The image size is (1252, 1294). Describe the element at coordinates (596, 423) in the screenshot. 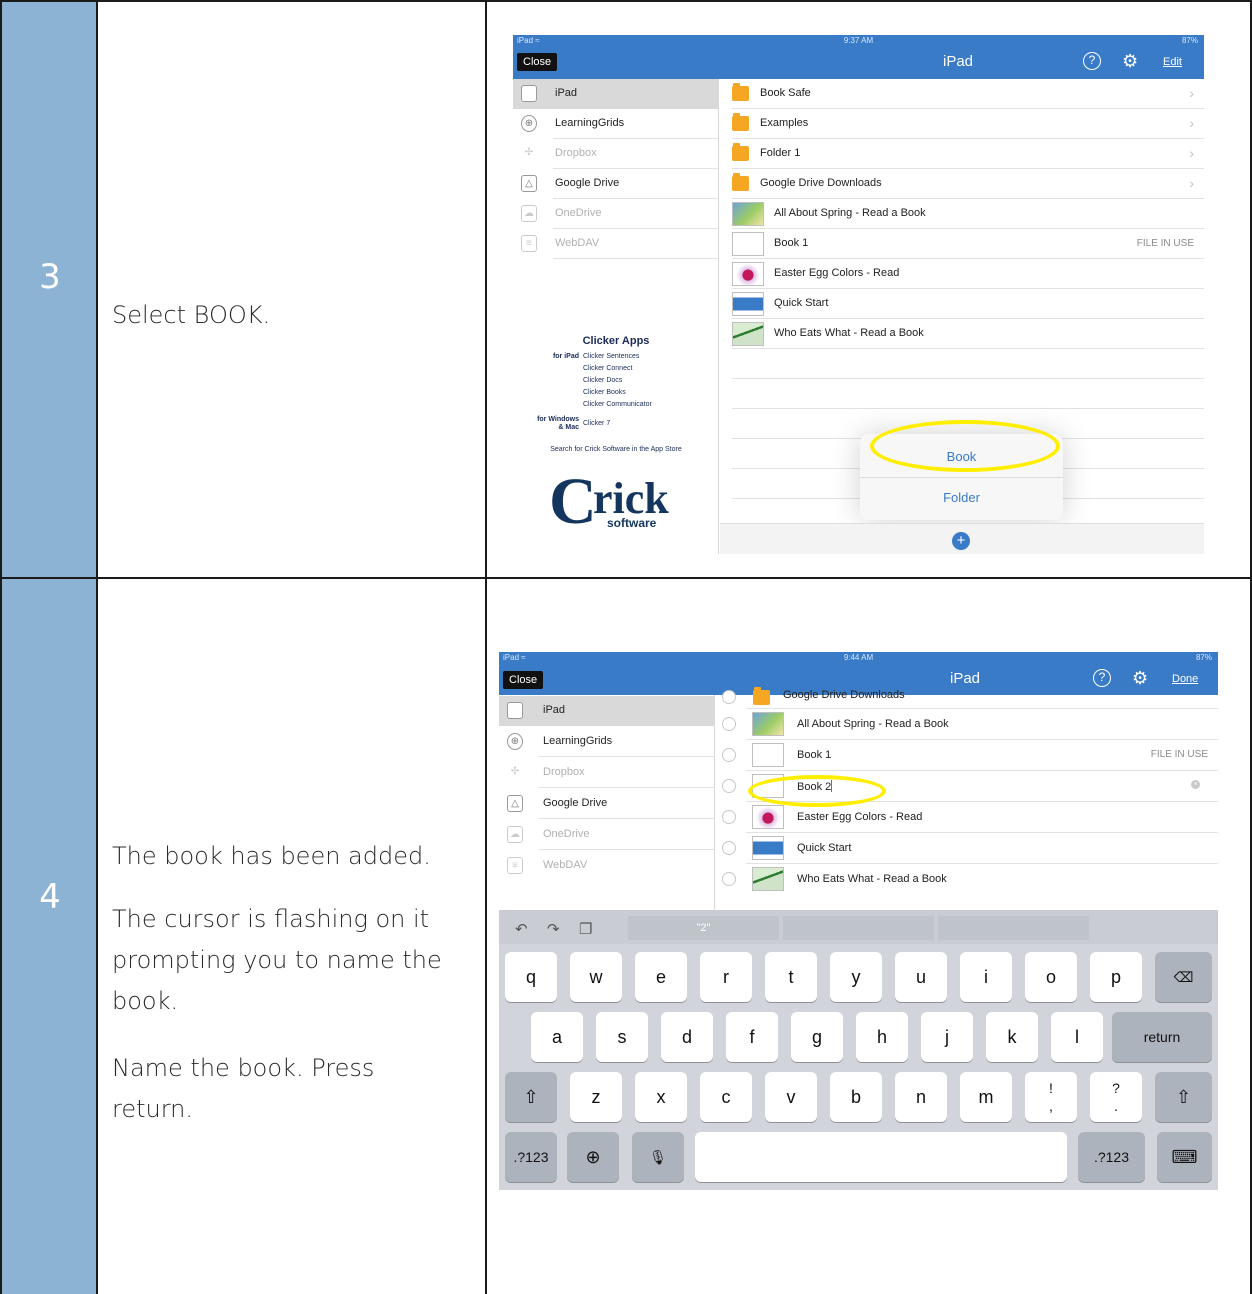

I see `promo-app: Clicker 7` at that location.